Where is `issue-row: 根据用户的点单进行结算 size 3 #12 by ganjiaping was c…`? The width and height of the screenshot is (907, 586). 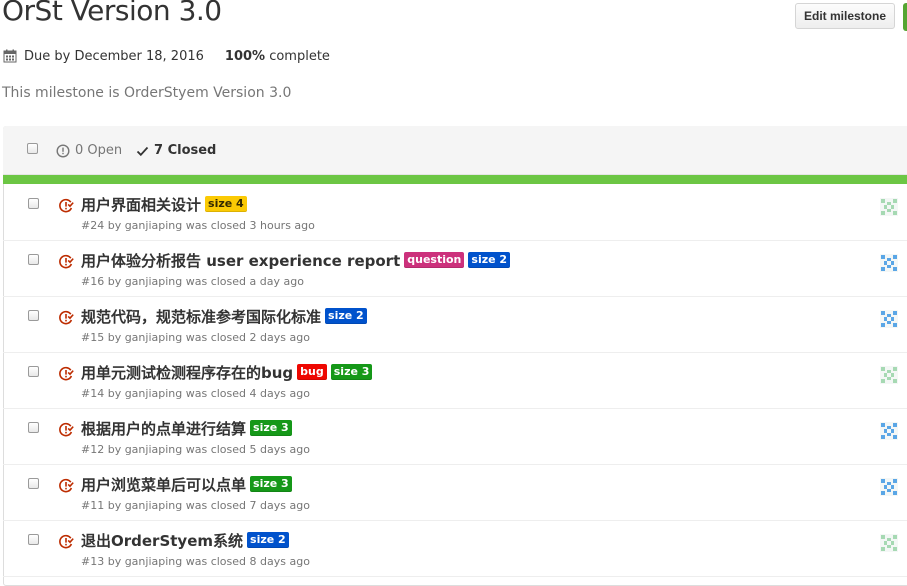 issue-row: 根据用户的点单进行结算 size 3 #12 by ganjiaping was c… is located at coordinates (455, 437).